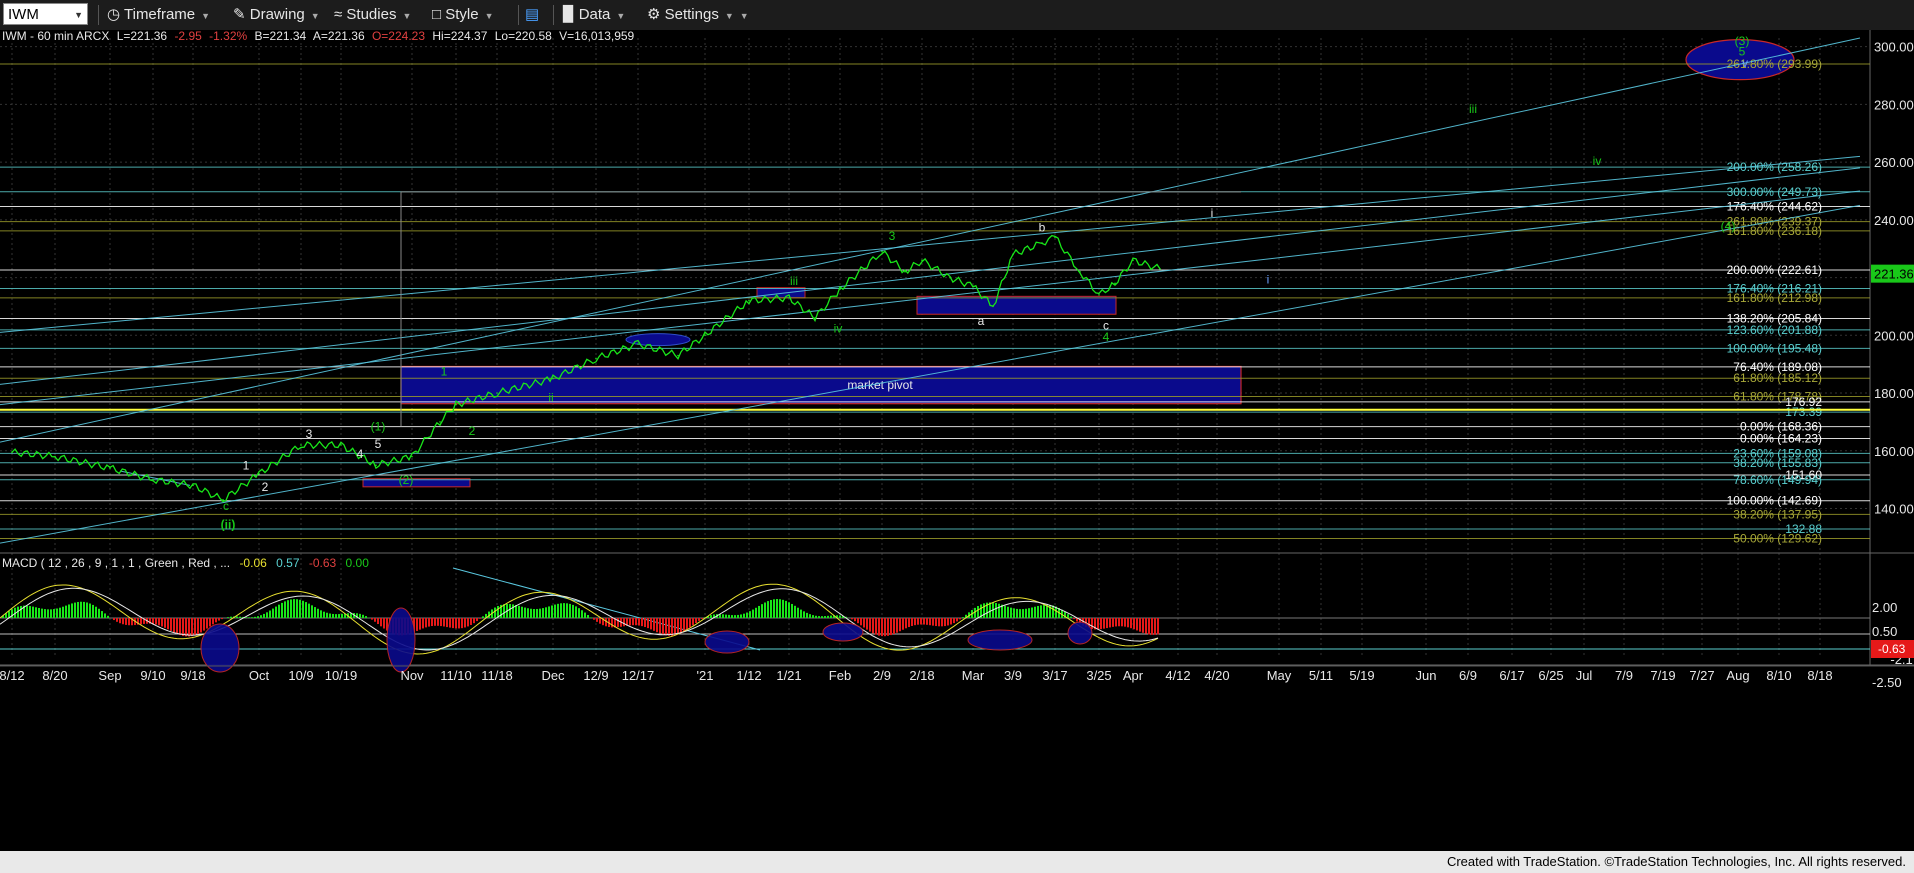 The width and height of the screenshot is (1914, 873). Describe the element at coordinates (1892, 649) in the screenshot. I see `macd-current-value: -0.63` at that location.